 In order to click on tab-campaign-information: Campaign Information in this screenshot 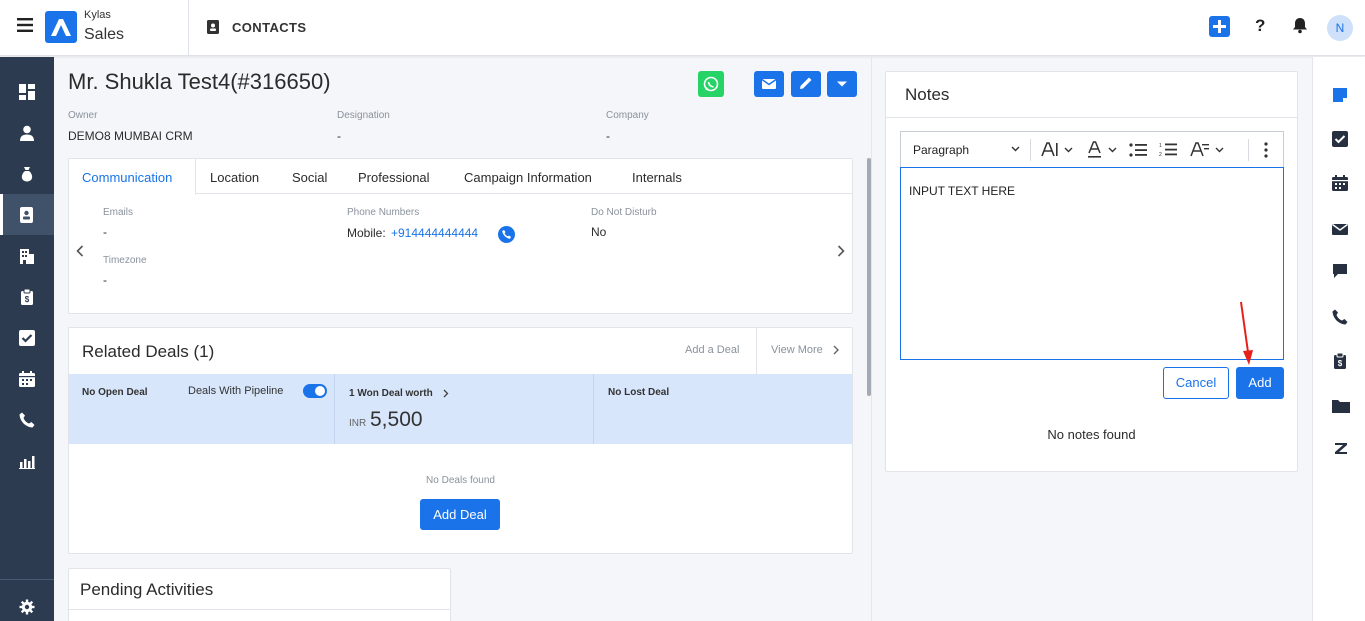, I will do `click(528, 177)`.